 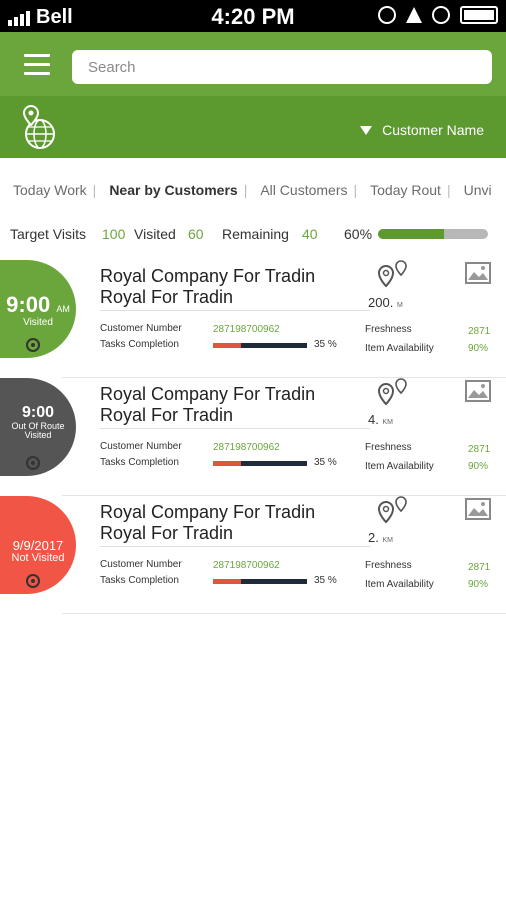 What do you see at coordinates (411, 234) in the screenshot?
I see `visits-progress-fill` at bounding box center [411, 234].